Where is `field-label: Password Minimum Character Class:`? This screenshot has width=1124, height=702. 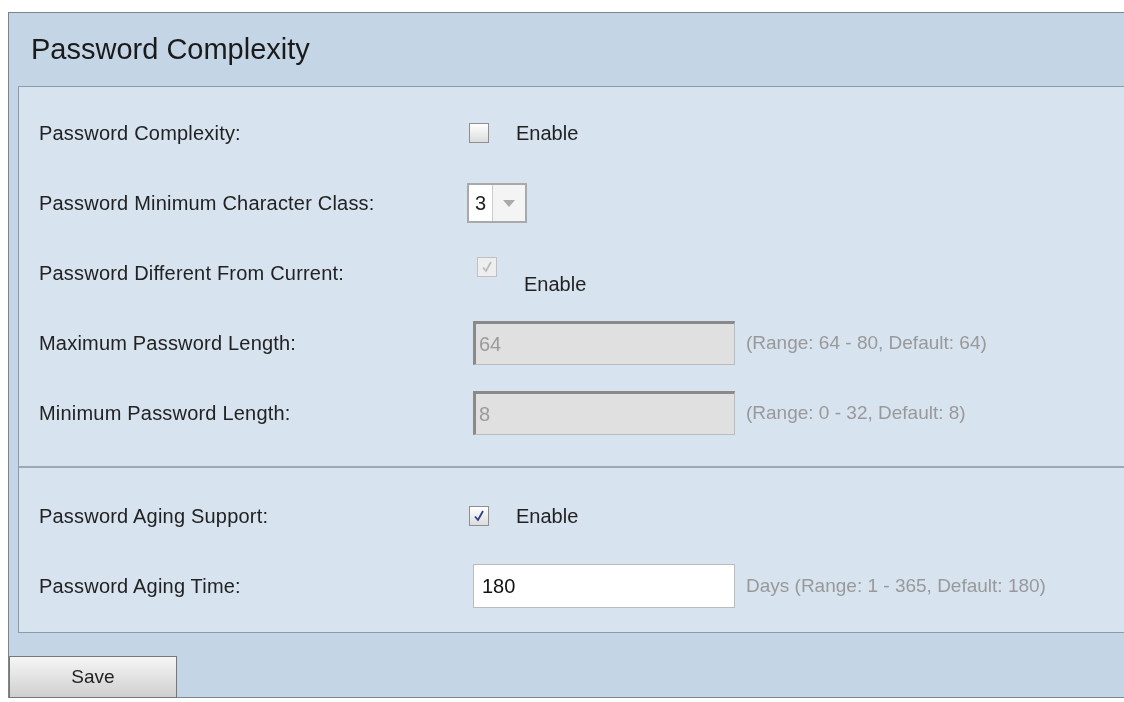
field-label: Password Minimum Character Class: is located at coordinates (207, 203).